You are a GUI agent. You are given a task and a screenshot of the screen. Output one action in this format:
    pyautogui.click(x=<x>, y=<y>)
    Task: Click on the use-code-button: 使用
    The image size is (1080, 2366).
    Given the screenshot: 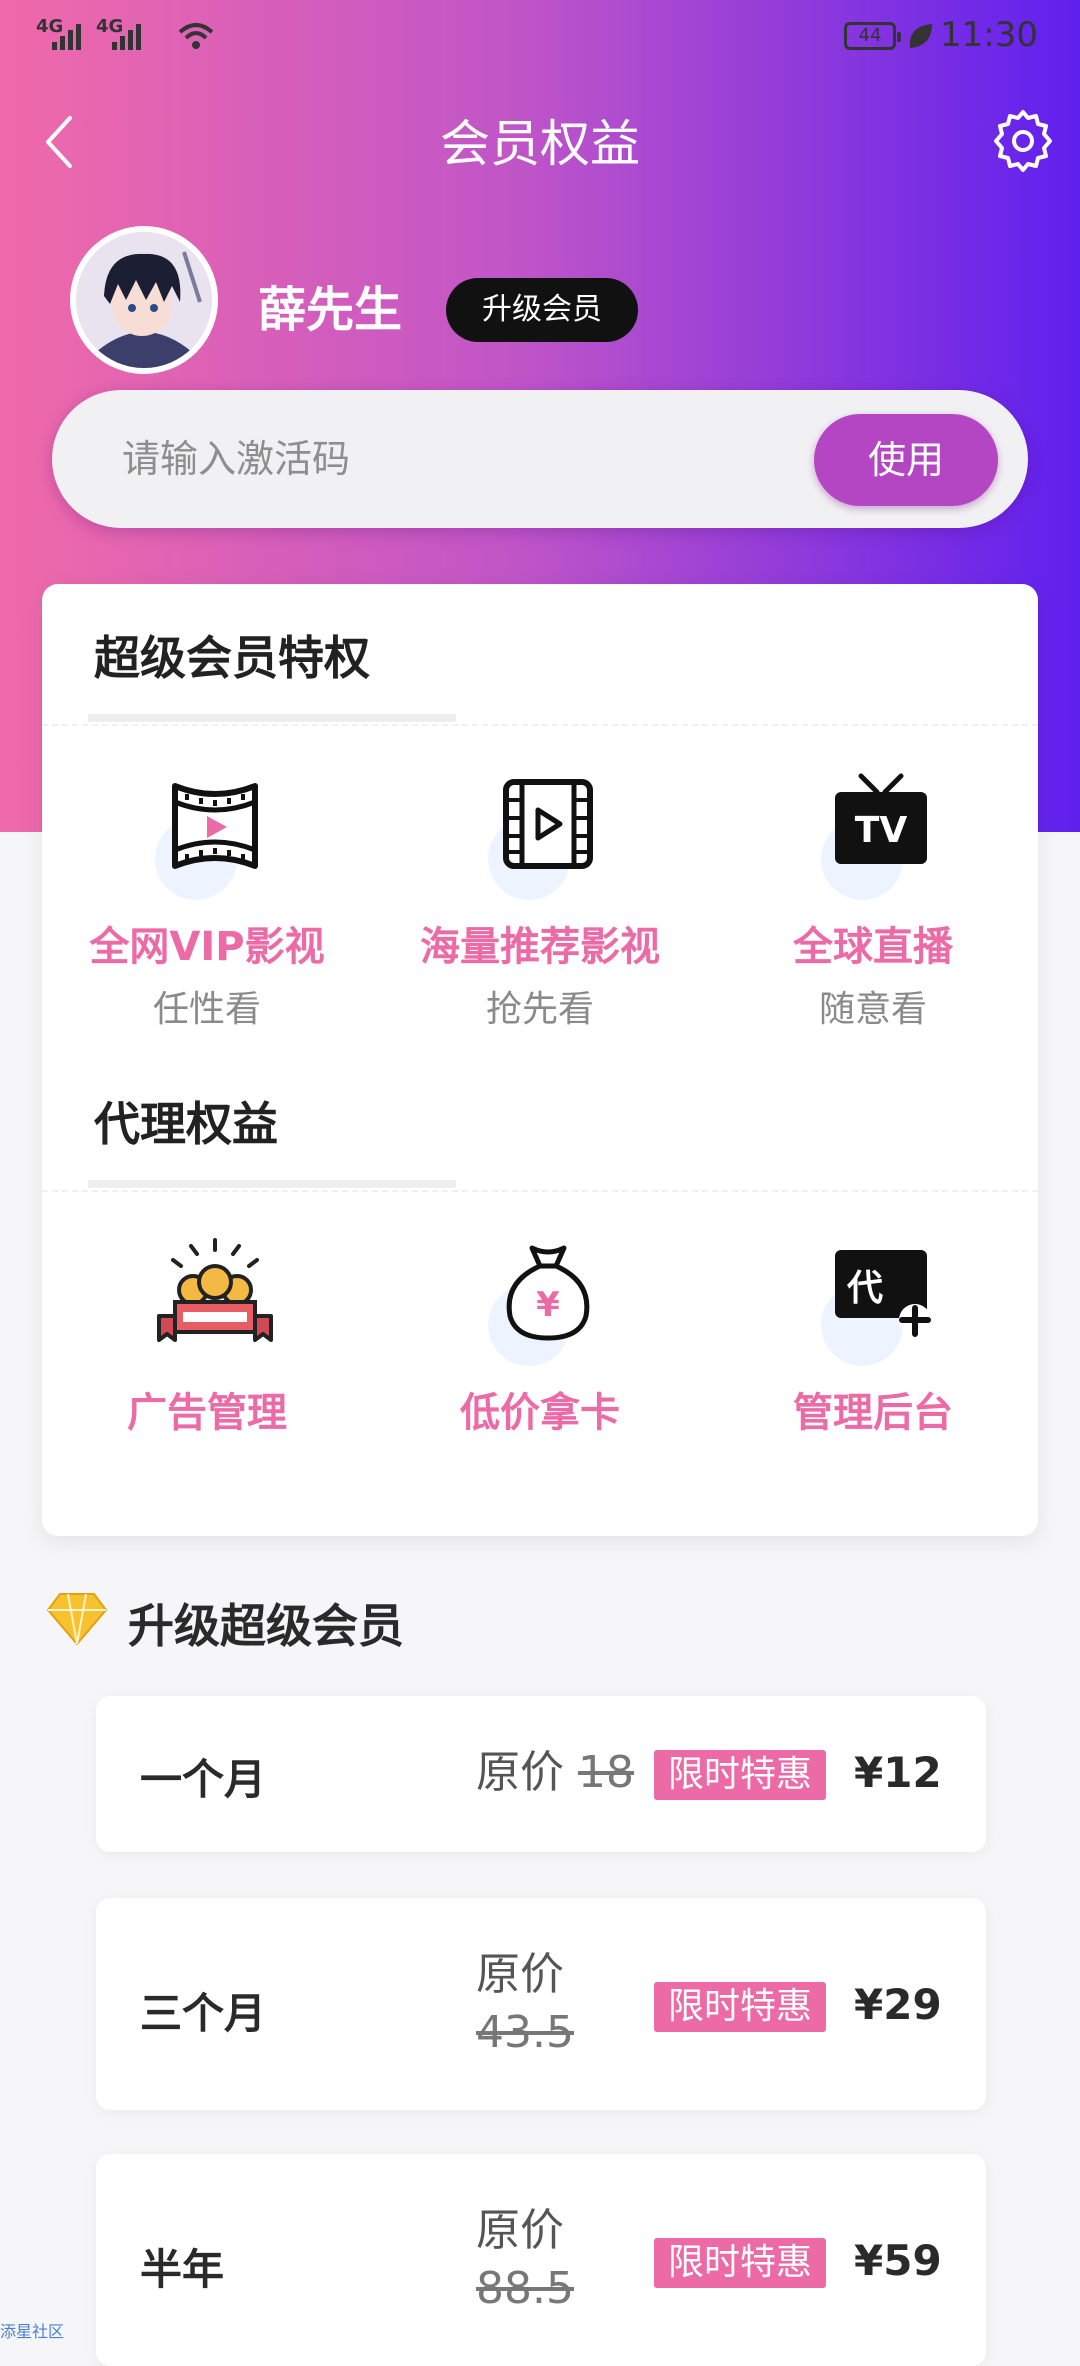 What is the action you would take?
    pyautogui.click(x=906, y=460)
    